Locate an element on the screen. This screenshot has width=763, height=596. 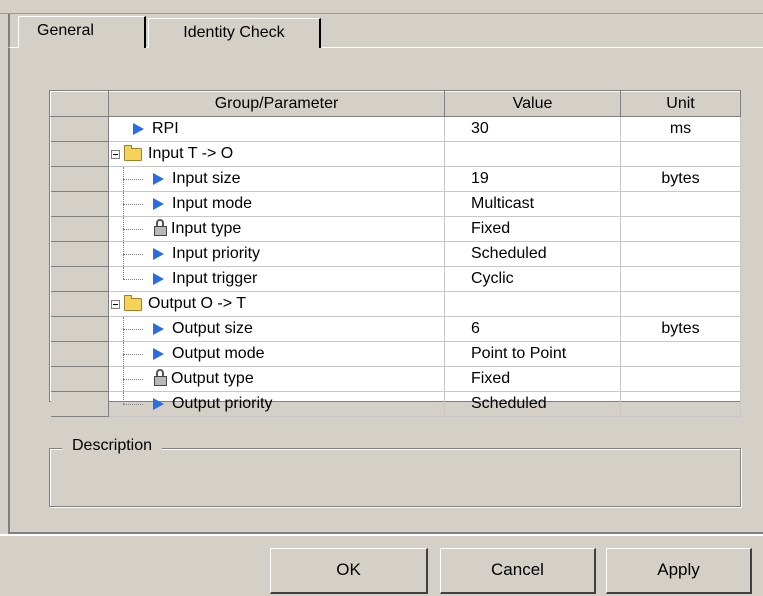
table-row: Input priority Scheduled is located at coordinates (395, 254).